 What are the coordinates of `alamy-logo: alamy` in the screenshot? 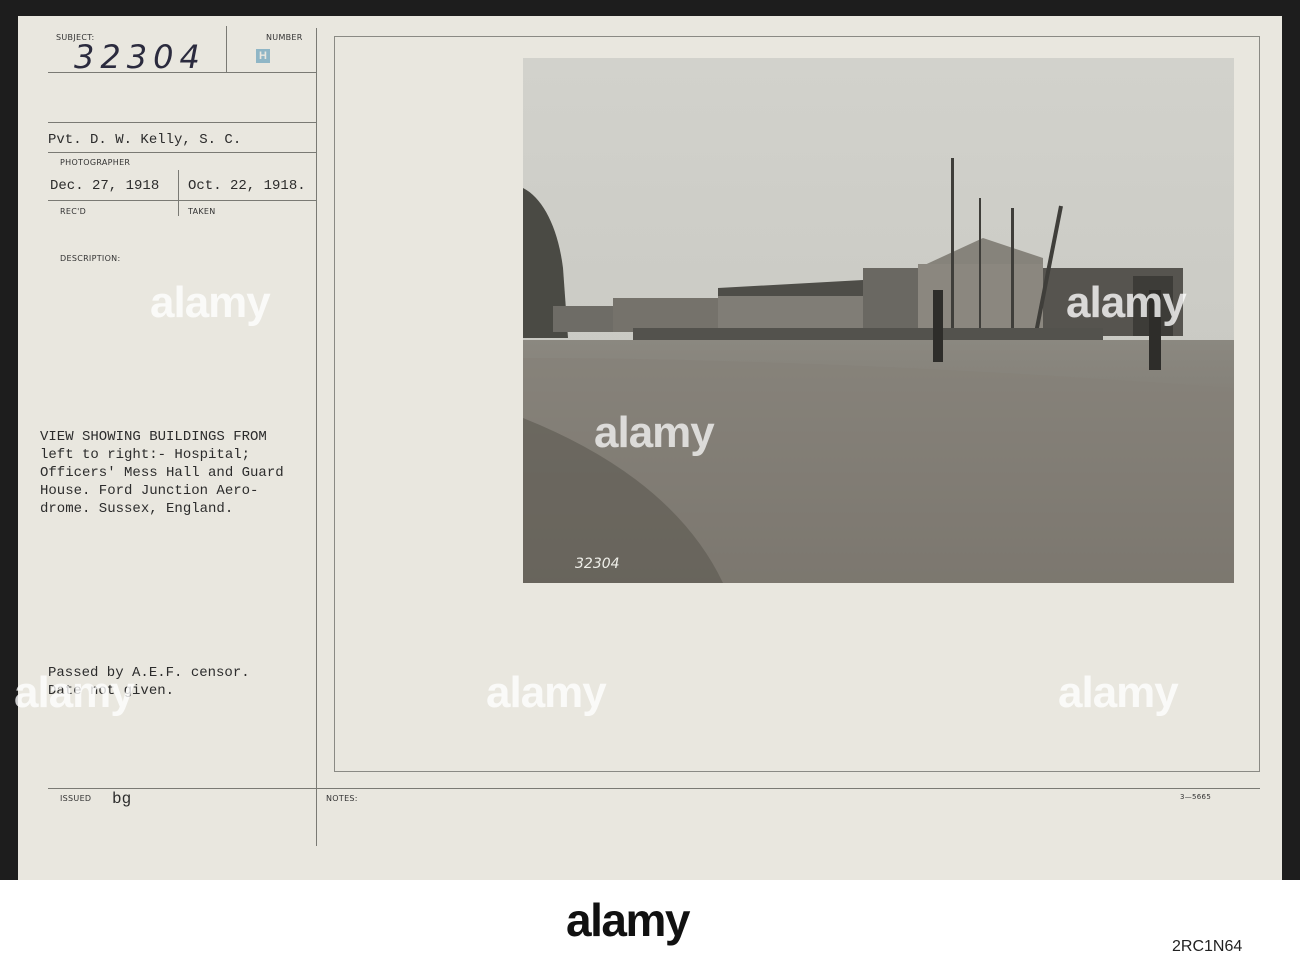 It's located at (628, 920).